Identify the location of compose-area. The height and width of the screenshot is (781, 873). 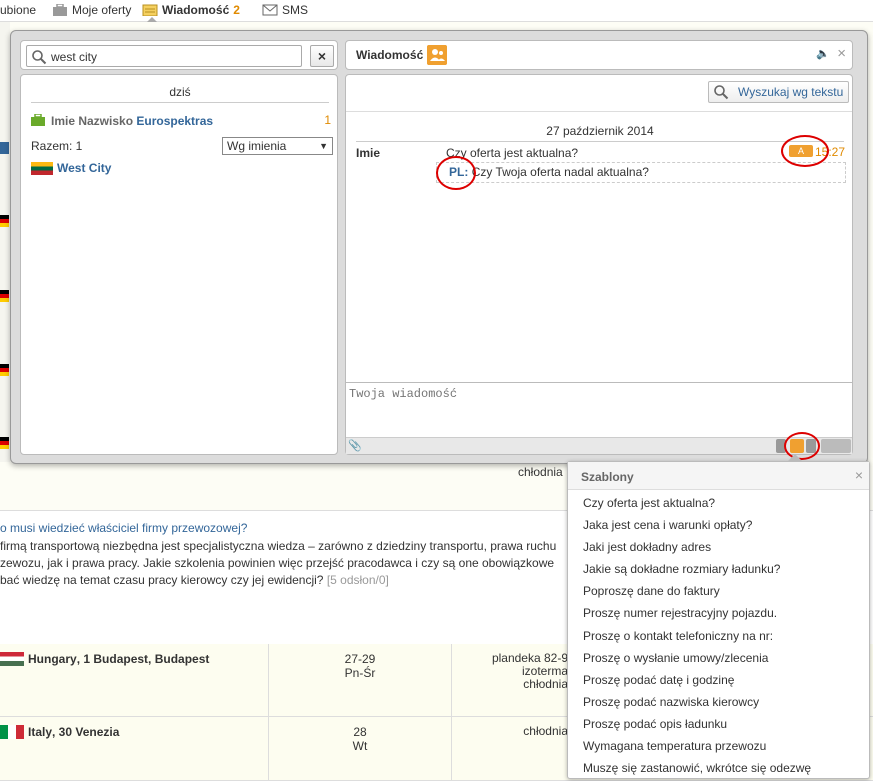
(599, 410).